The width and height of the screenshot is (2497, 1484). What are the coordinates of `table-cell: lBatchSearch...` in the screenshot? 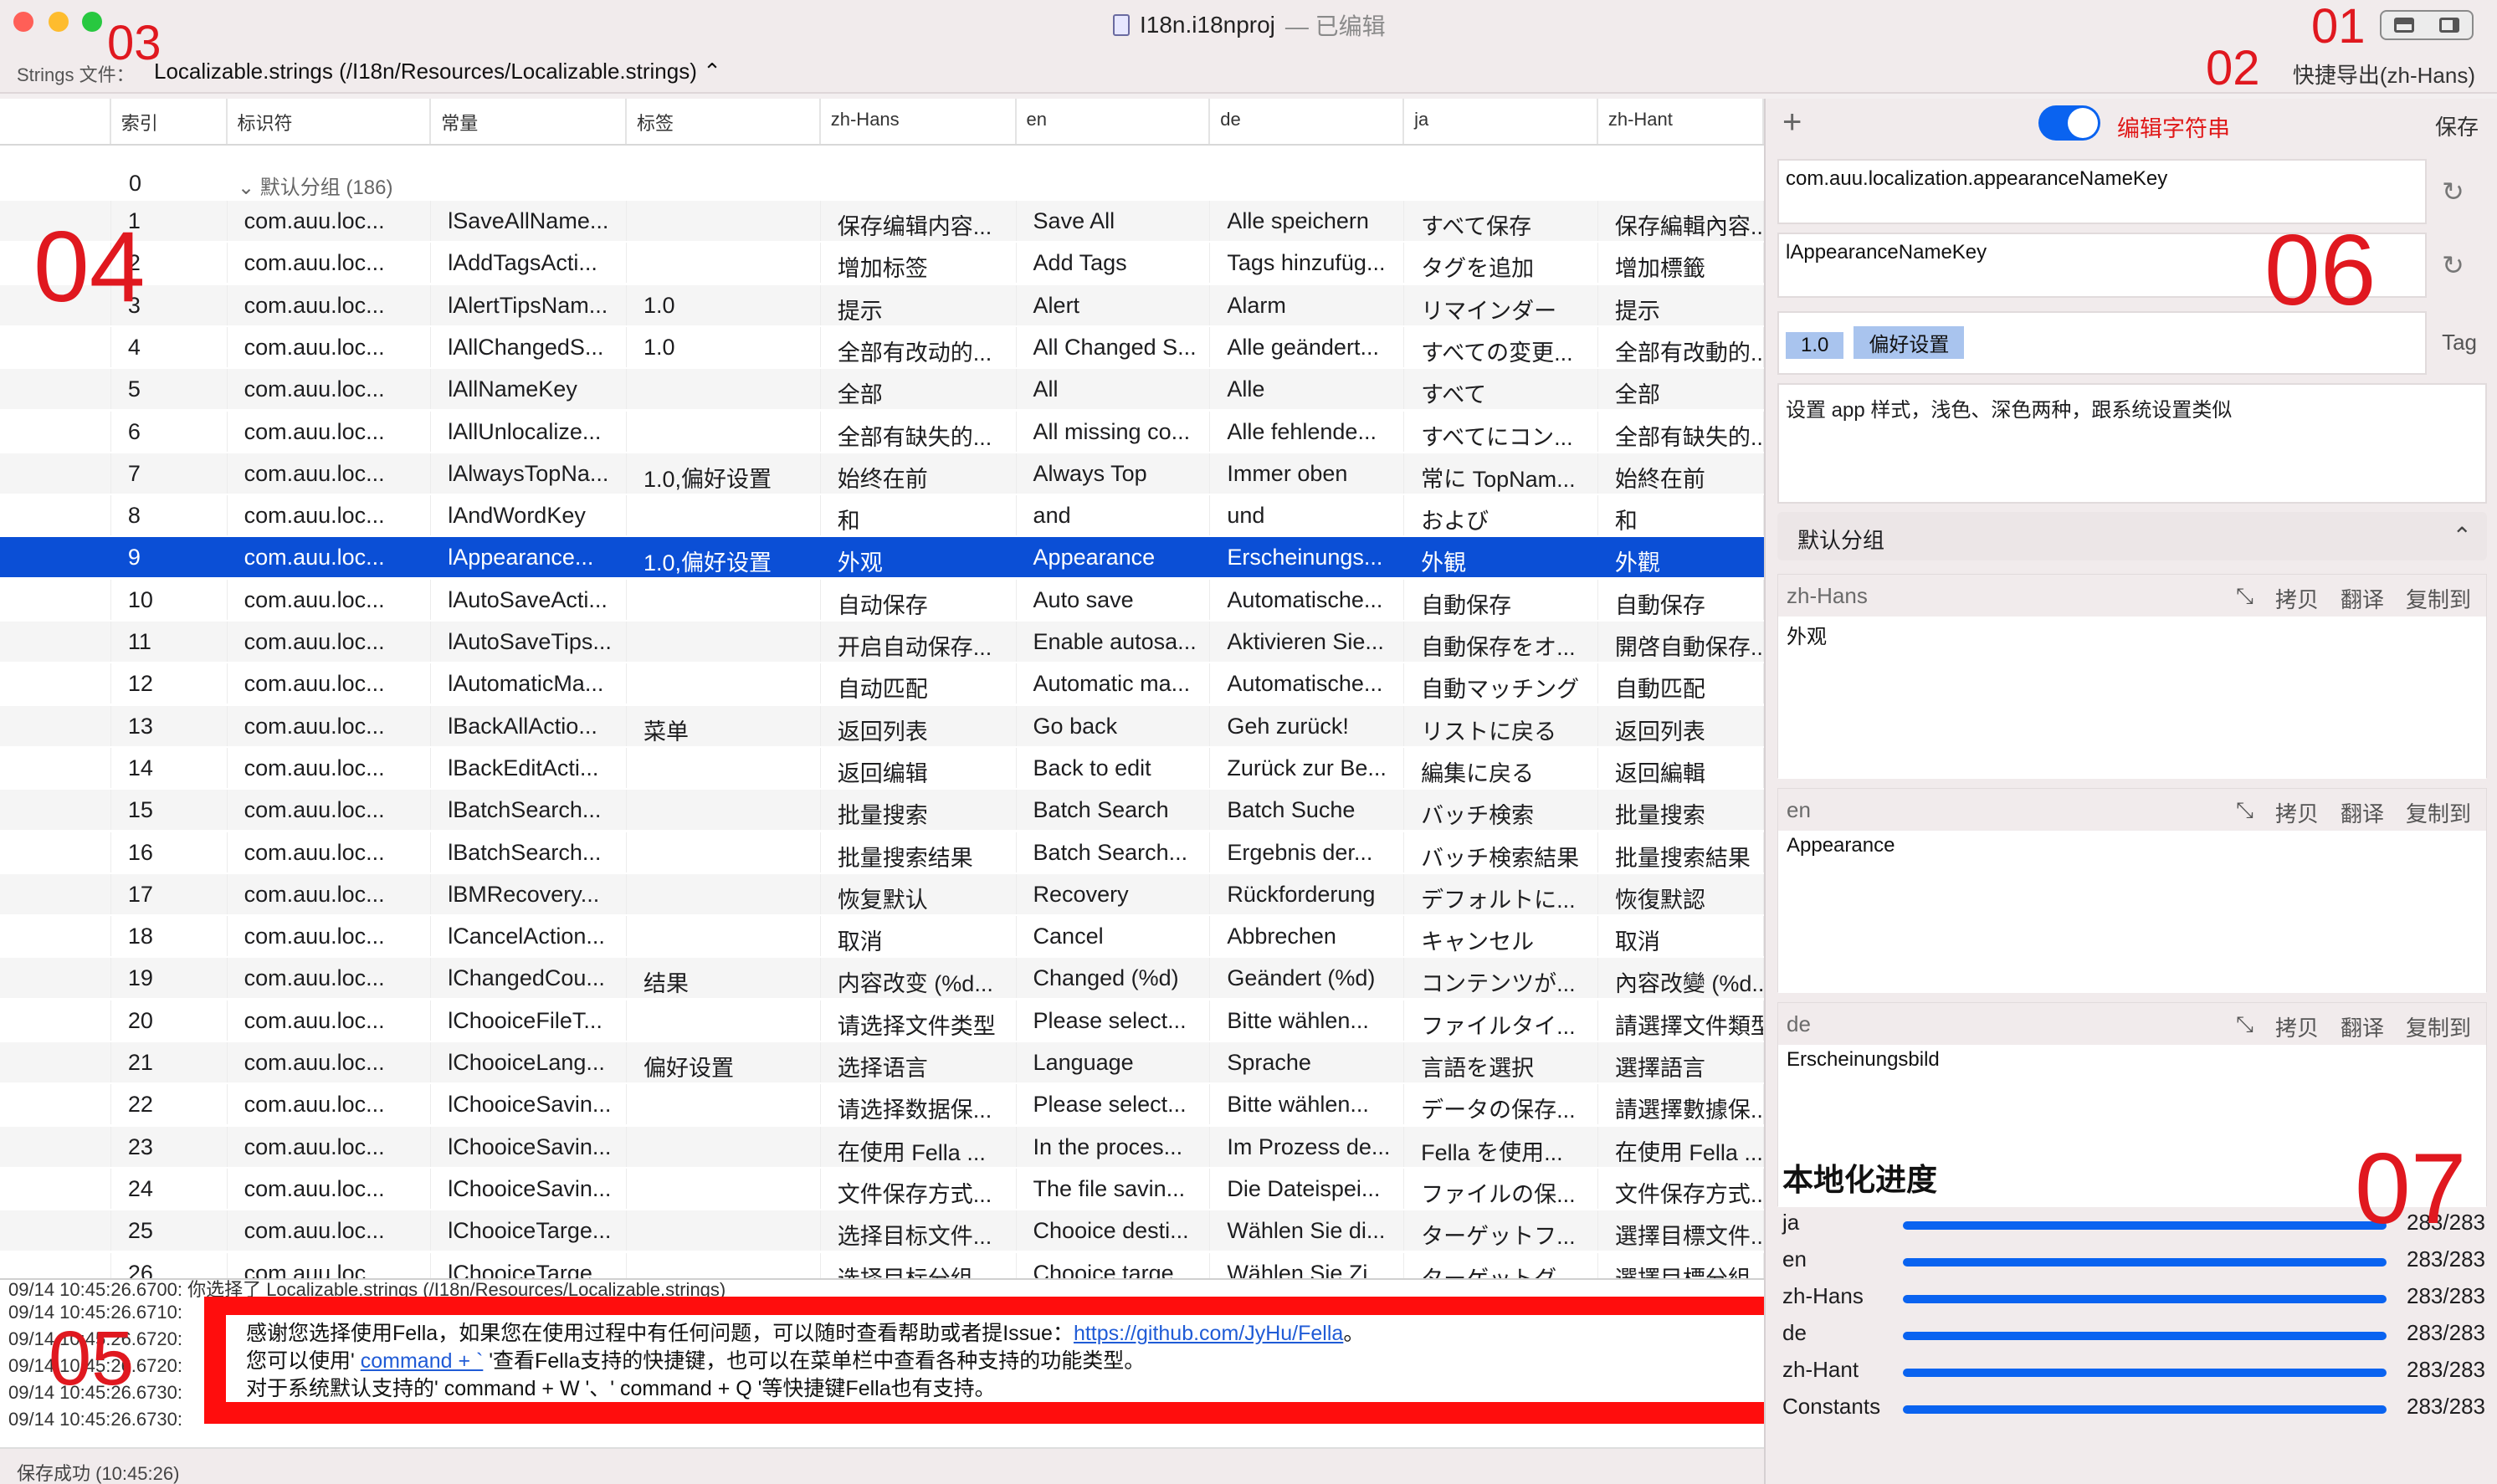 It's located at (529, 810).